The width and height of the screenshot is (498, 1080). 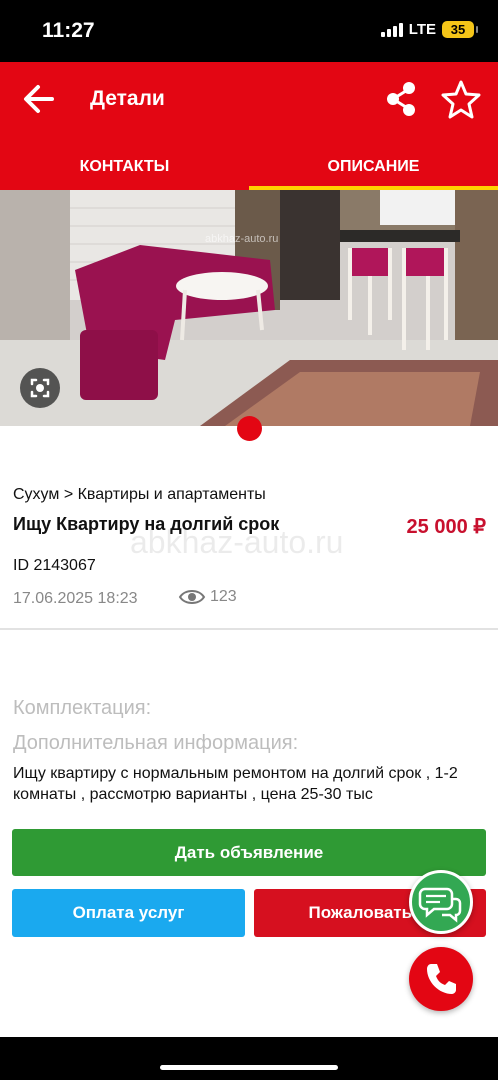 I want to click on post-ad-button: Дать объявление, so click(x=249, y=852).